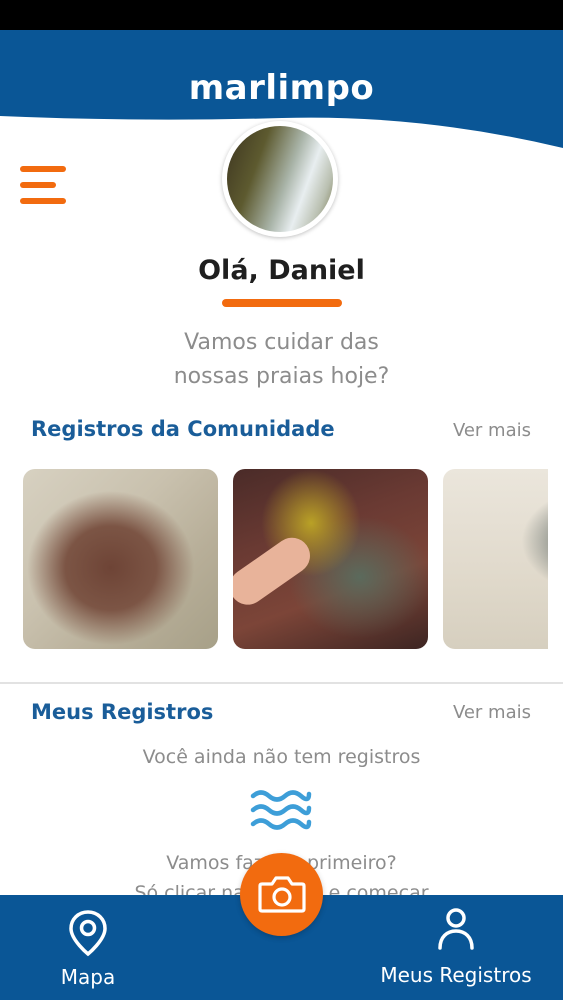 This screenshot has height=1000, width=563. What do you see at coordinates (281, 15) in the screenshot?
I see `status-bar` at bounding box center [281, 15].